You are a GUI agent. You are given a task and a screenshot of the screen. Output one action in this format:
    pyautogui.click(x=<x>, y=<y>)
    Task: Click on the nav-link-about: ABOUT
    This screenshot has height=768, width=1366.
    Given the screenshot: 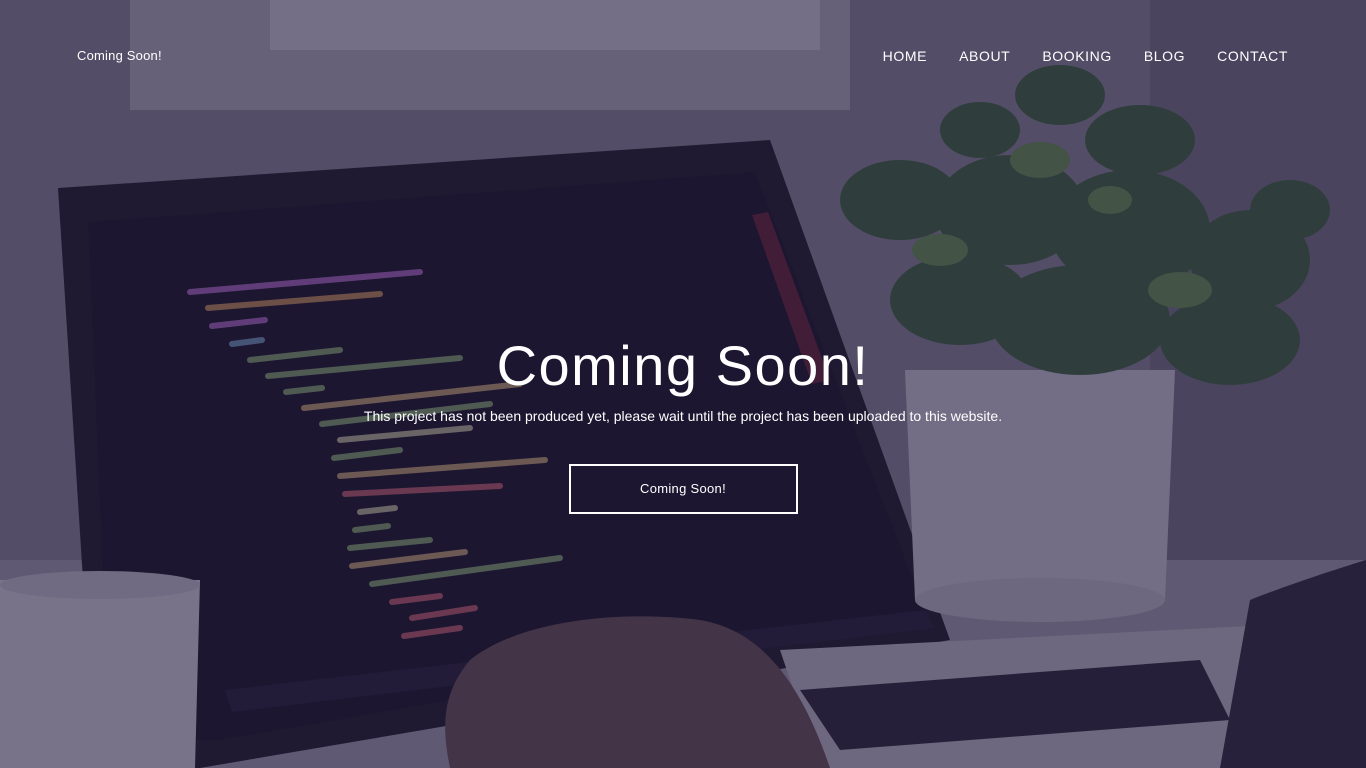 What is the action you would take?
    pyautogui.click(x=984, y=56)
    